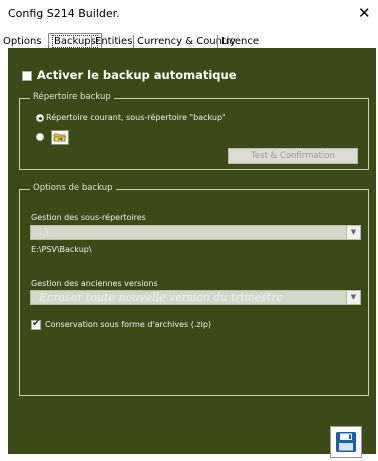 The width and height of the screenshot is (378, 461). I want to click on checkmark-icon: ✔, so click(36, 323).